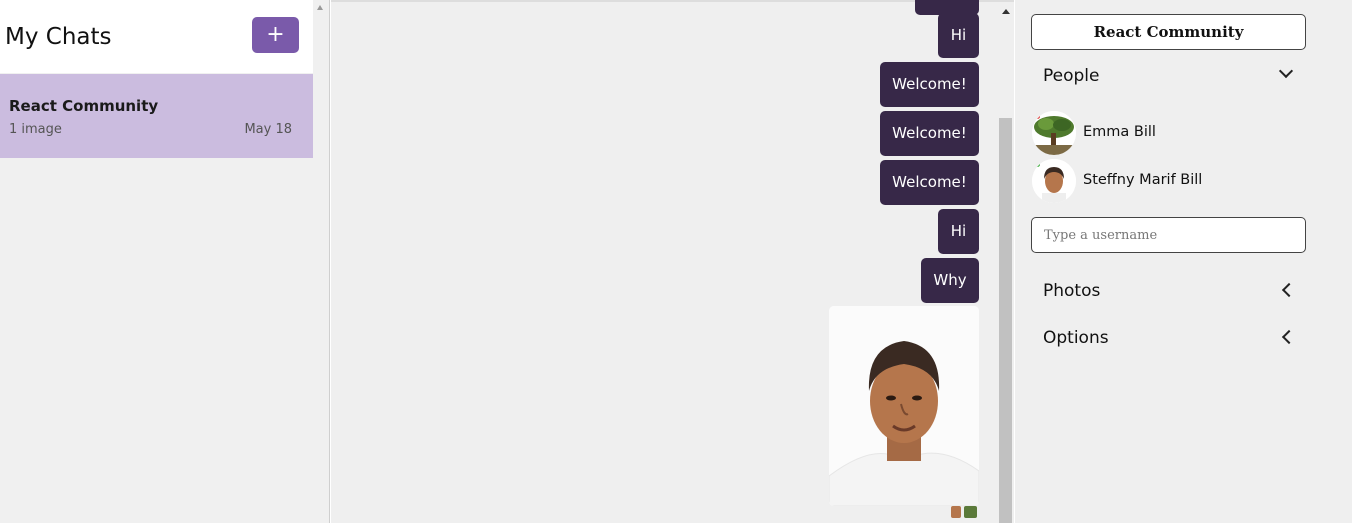  I want to click on message-bubble: Why, so click(950, 280).